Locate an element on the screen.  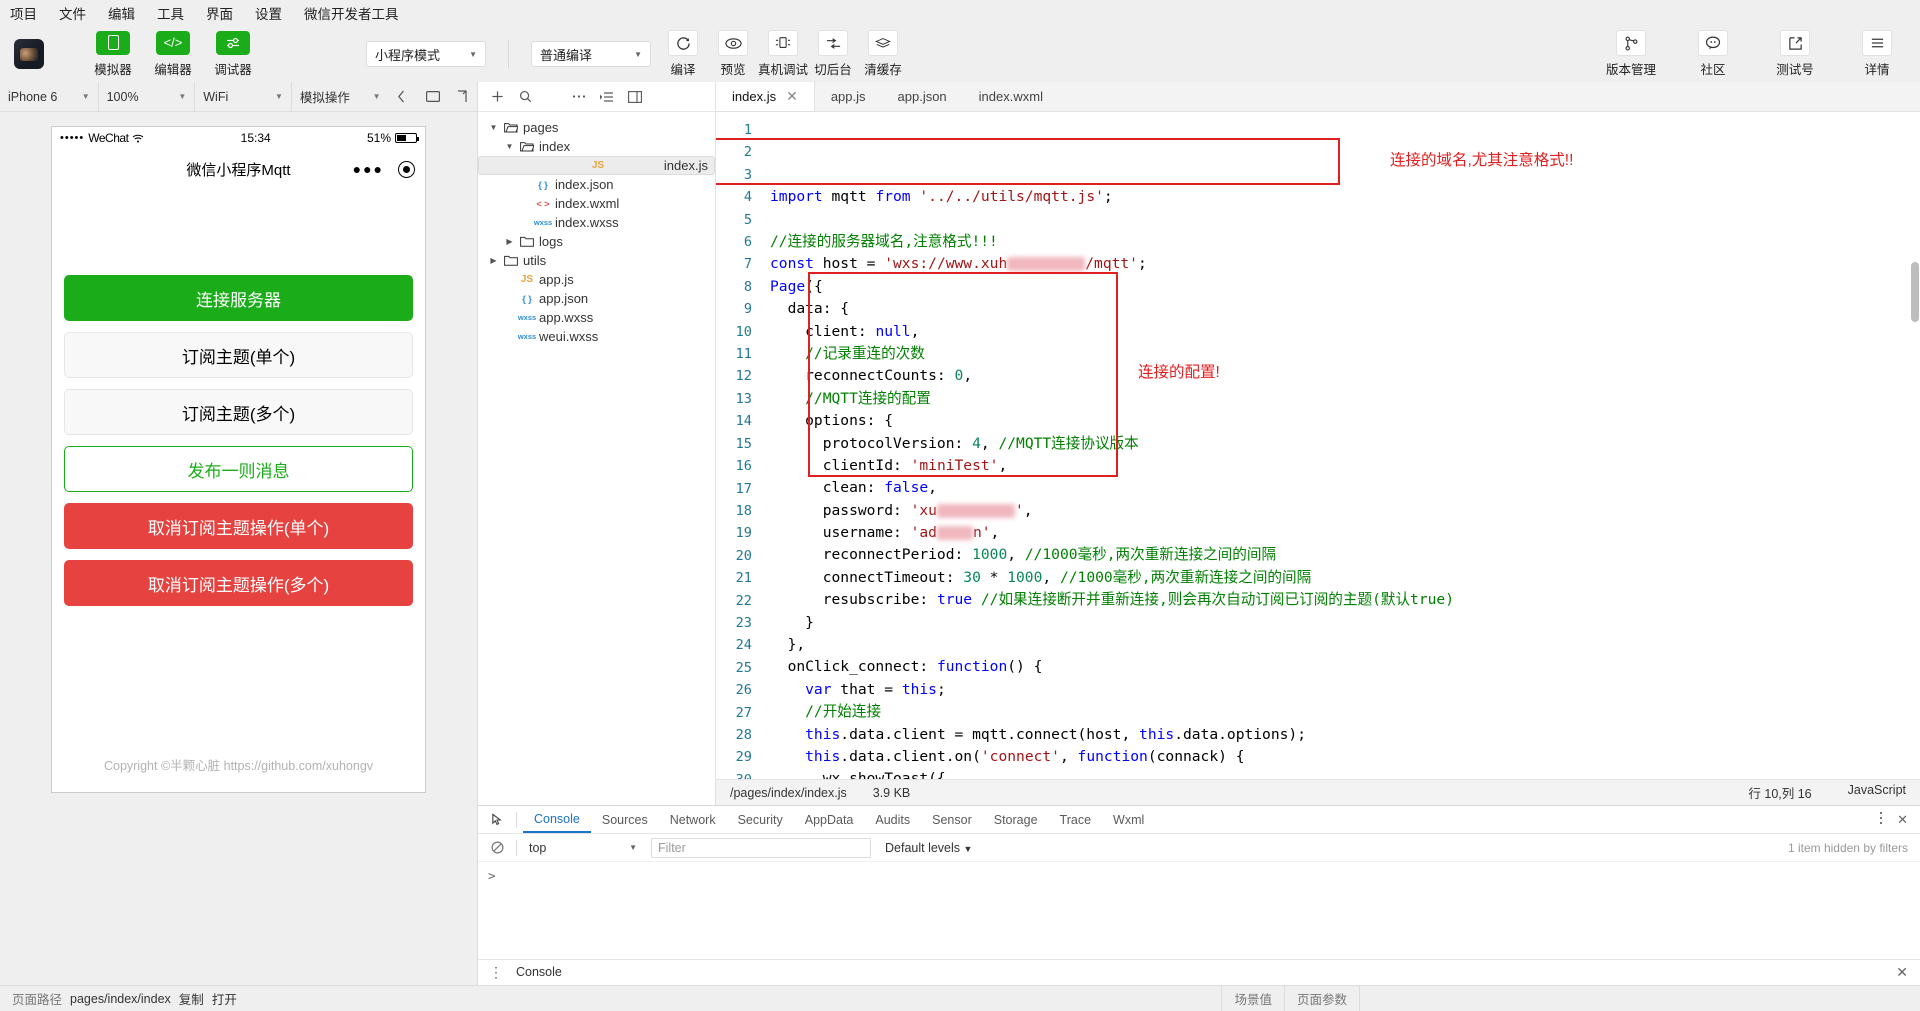
toggle-simulator-button: 模拟器 is located at coordinates (113, 54).